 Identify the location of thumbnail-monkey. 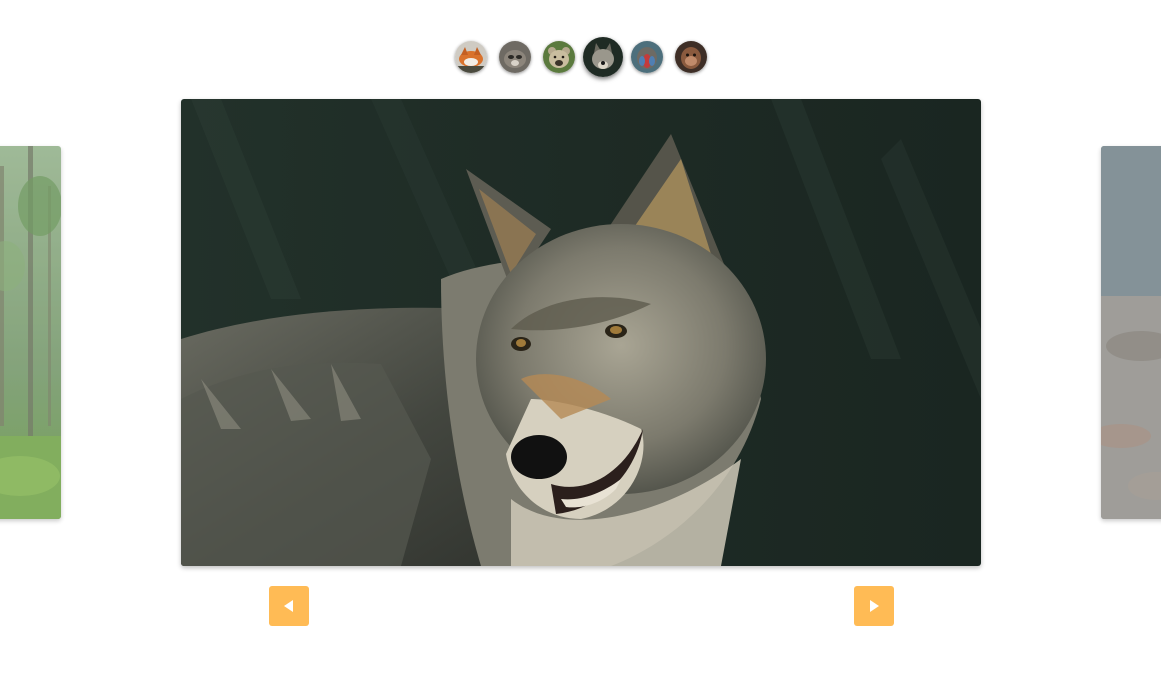
(691, 57).